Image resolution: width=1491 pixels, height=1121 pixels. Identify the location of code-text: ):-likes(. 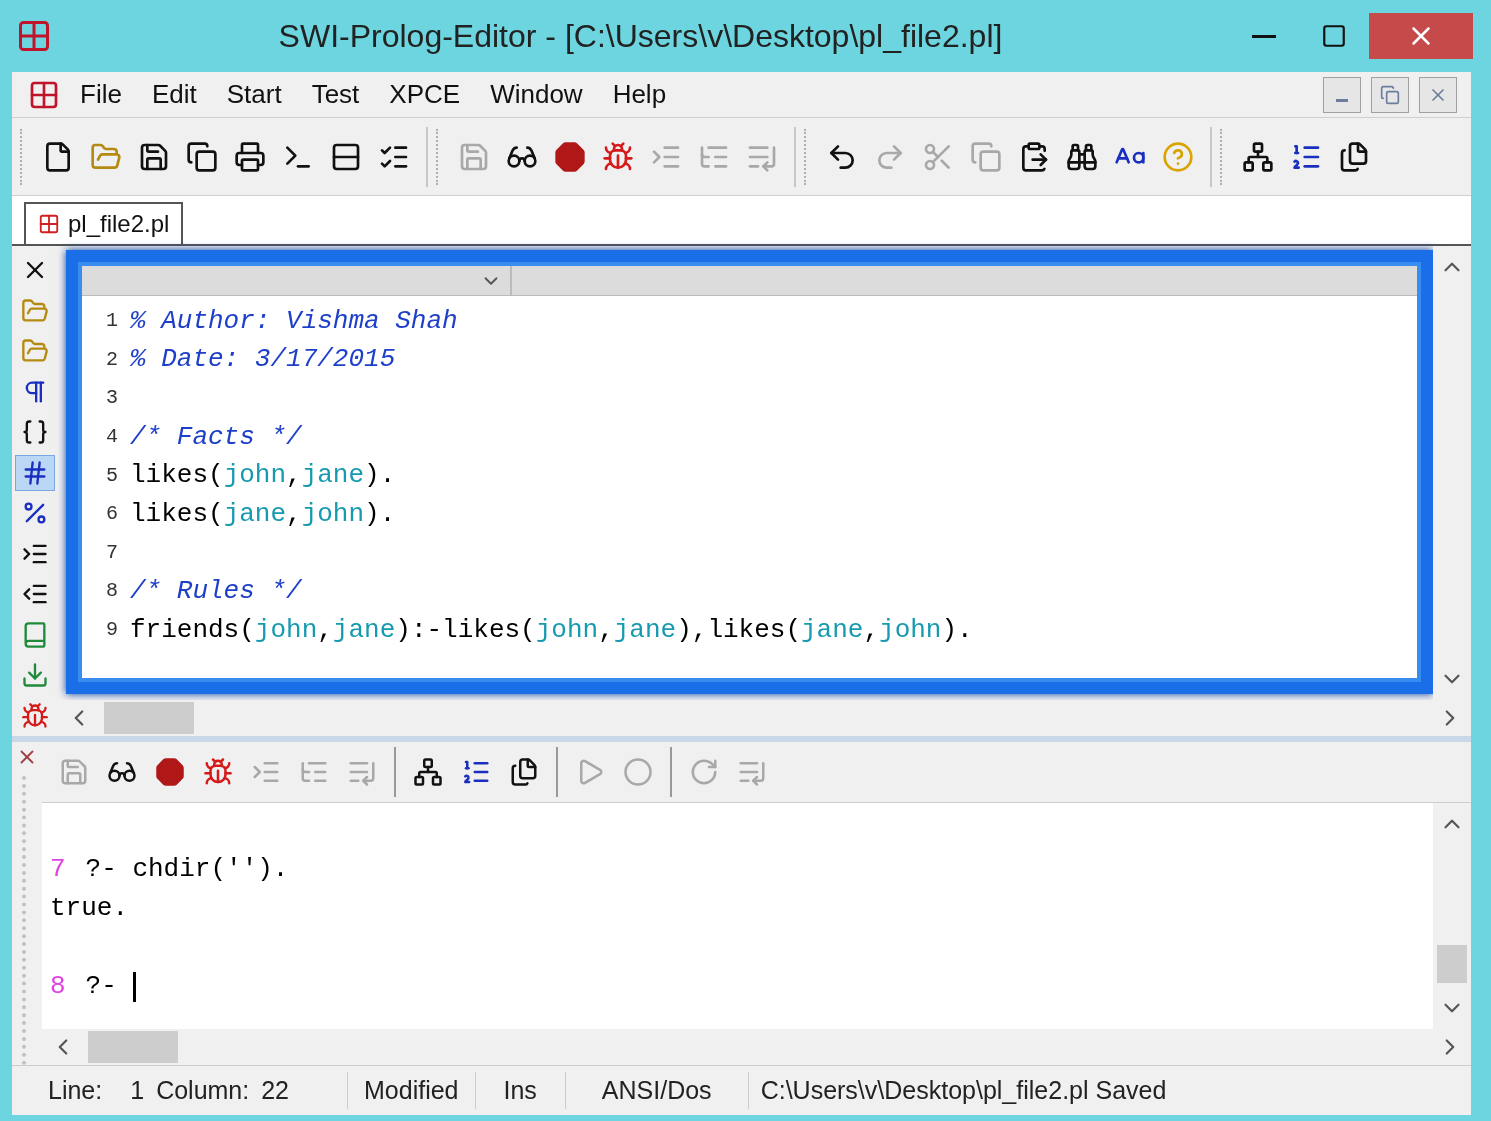
(465, 630).